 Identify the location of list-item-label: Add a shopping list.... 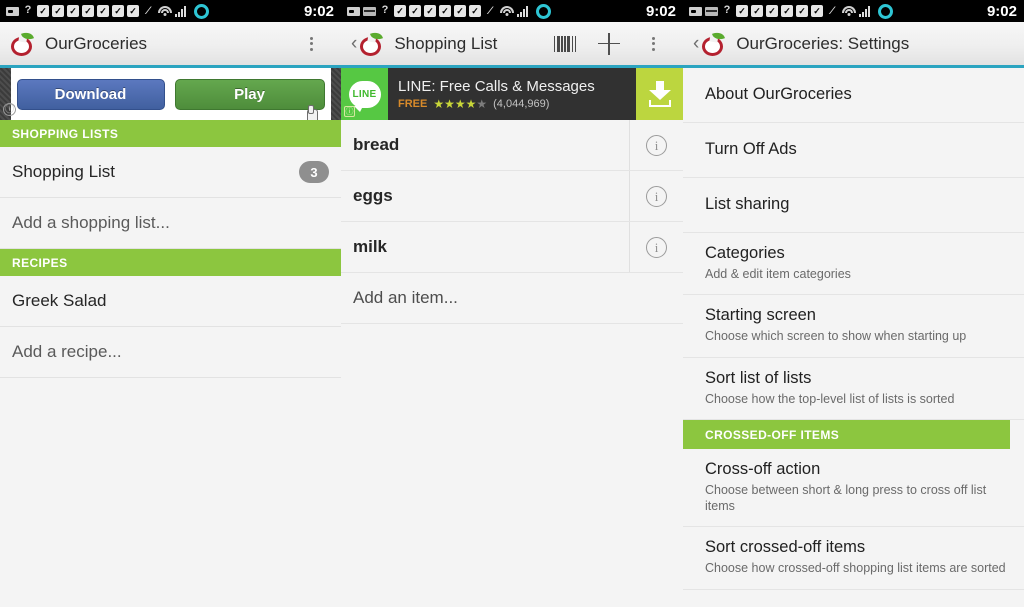
(91, 222).